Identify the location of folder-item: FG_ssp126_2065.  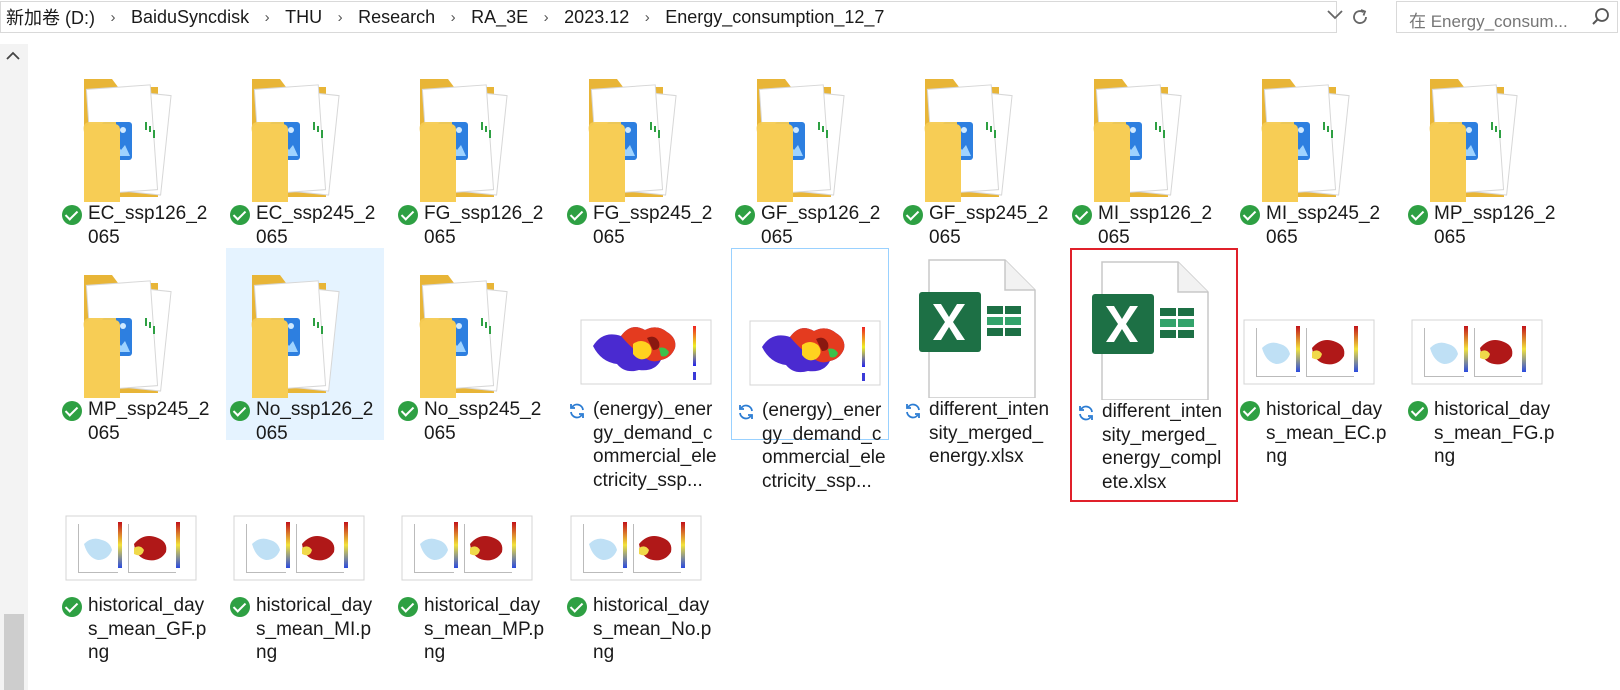
(473, 150).